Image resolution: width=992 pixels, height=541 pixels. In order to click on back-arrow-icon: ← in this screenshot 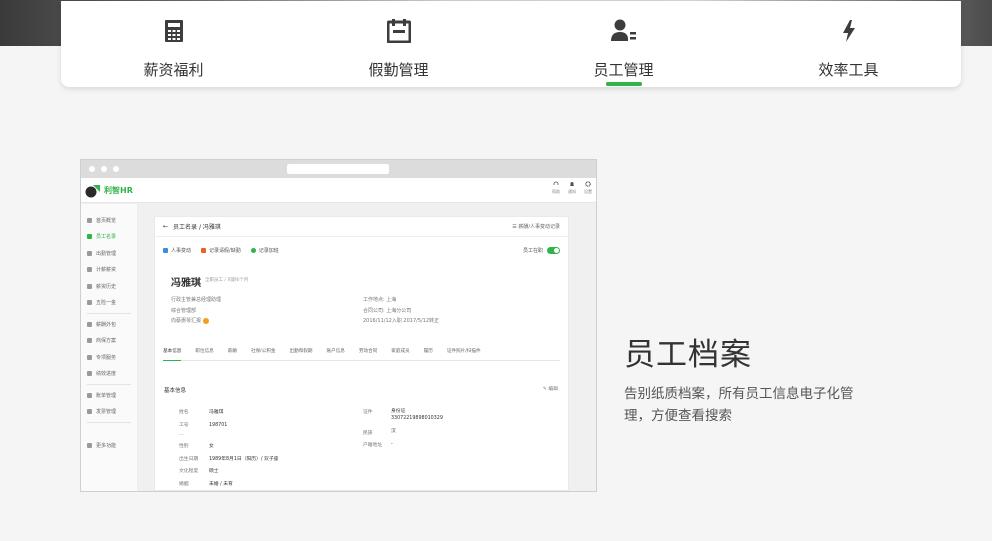, I will do `click(165, 226)`.